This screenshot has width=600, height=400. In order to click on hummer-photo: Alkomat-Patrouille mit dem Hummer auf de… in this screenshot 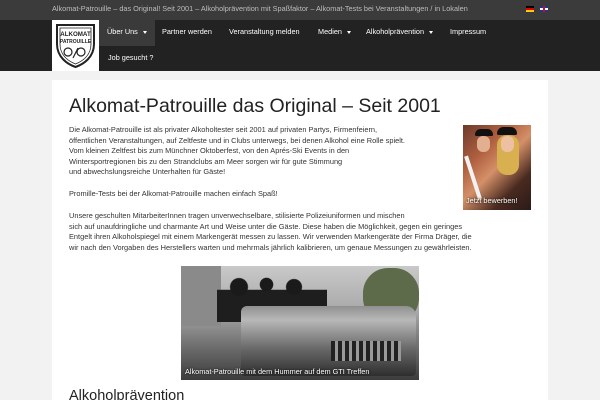, I will do `click(300, 323)`.